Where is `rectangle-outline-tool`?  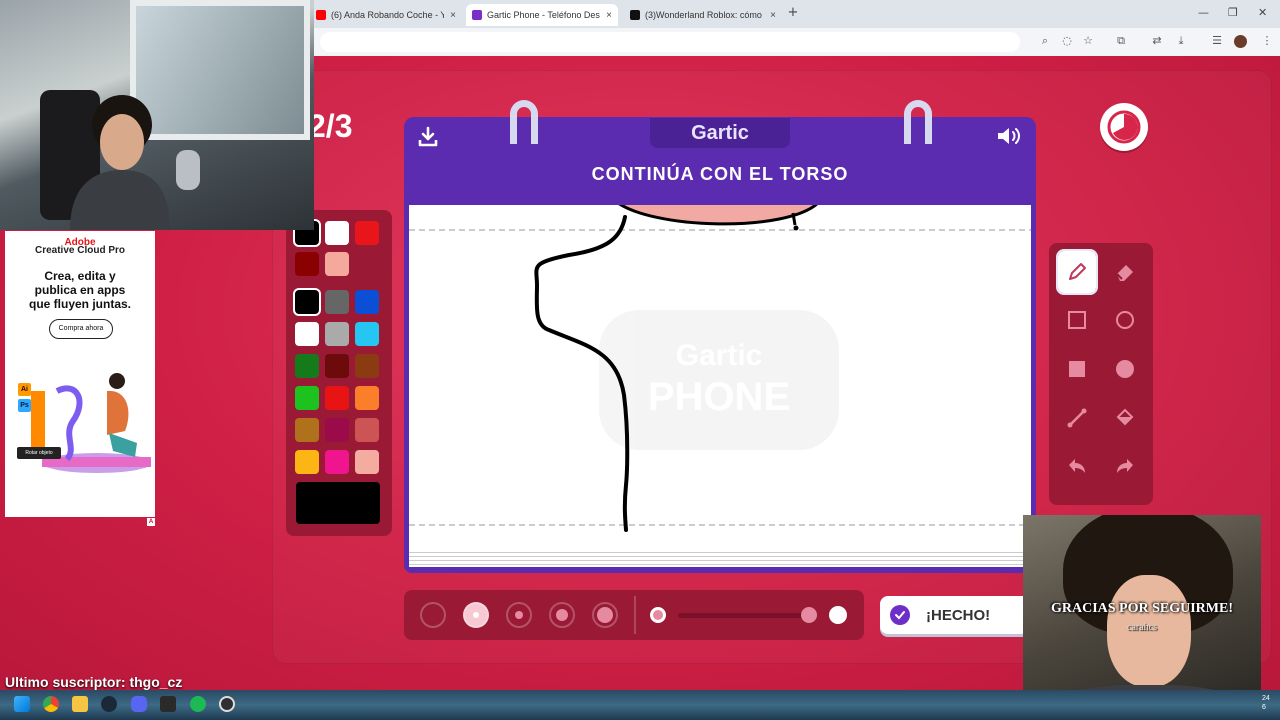
rectangle-outline-tool is located at coordinates (1077, 320).